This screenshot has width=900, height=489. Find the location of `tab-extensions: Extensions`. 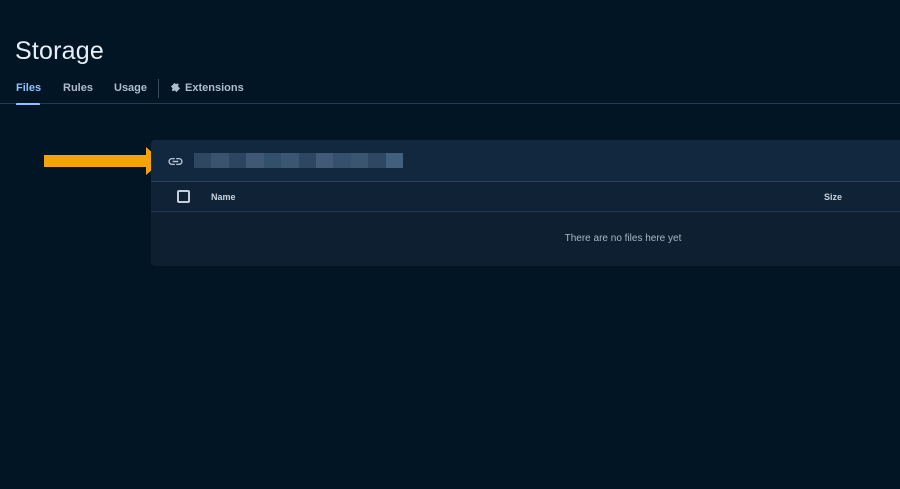

tab-extensions: Extensions is located at coordinates (207, 93).